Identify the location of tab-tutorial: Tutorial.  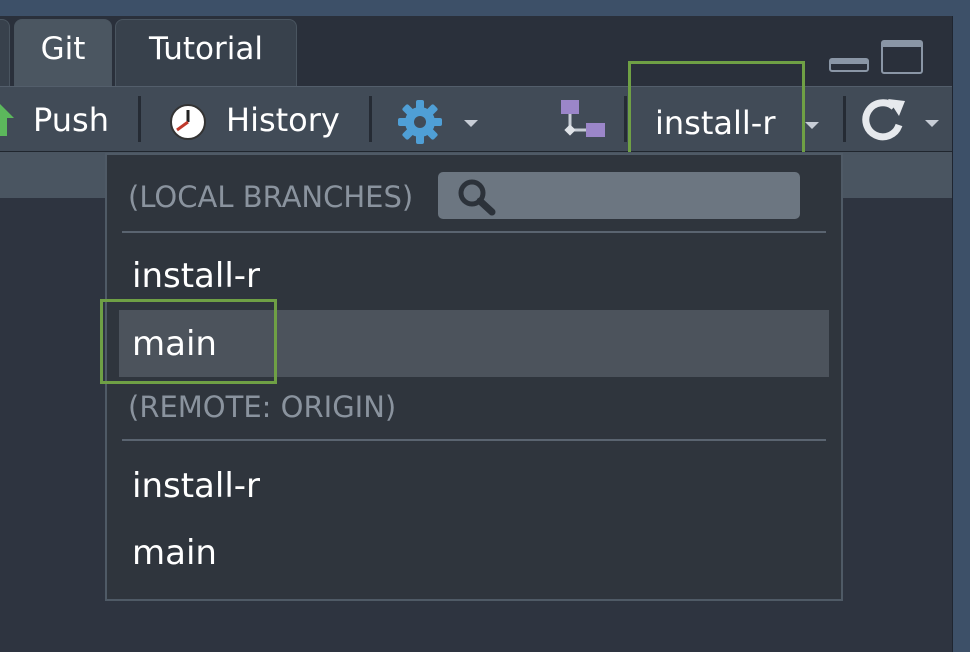
(206, 52).